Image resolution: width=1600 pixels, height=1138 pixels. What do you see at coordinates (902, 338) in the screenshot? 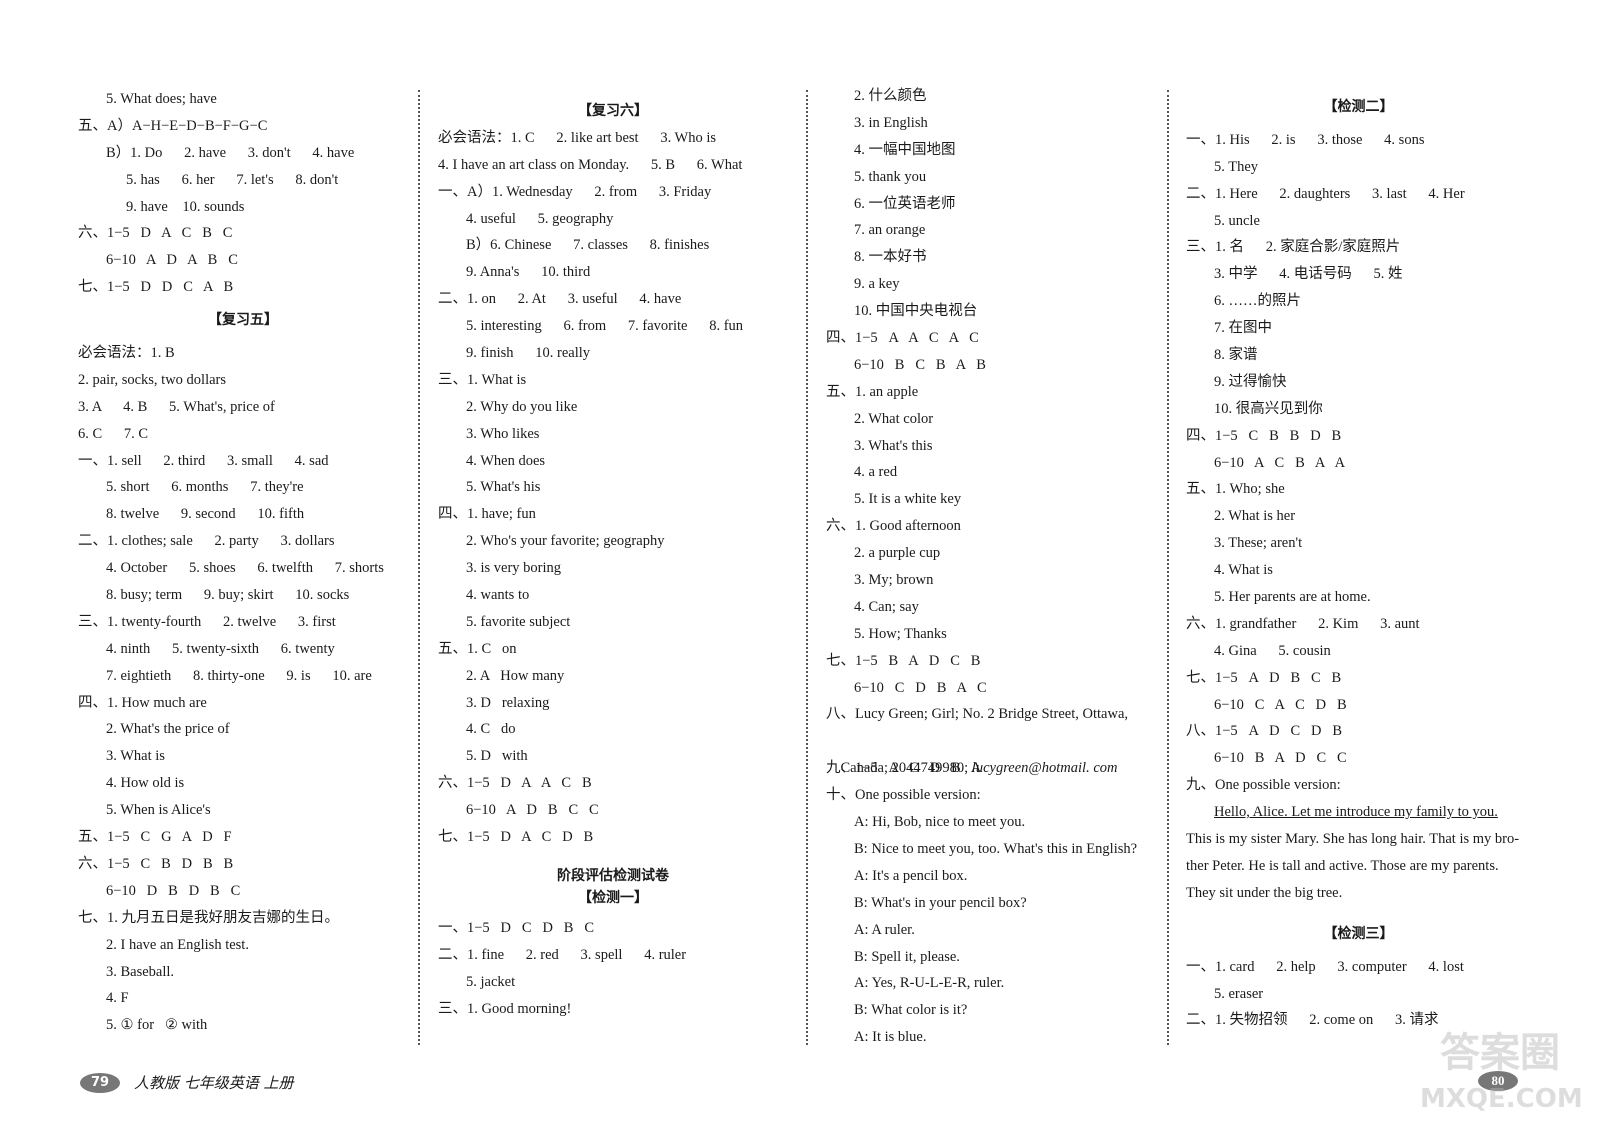
I see `answer-line: 四、1−5 A A C A C` at bounding box center [902, 338].